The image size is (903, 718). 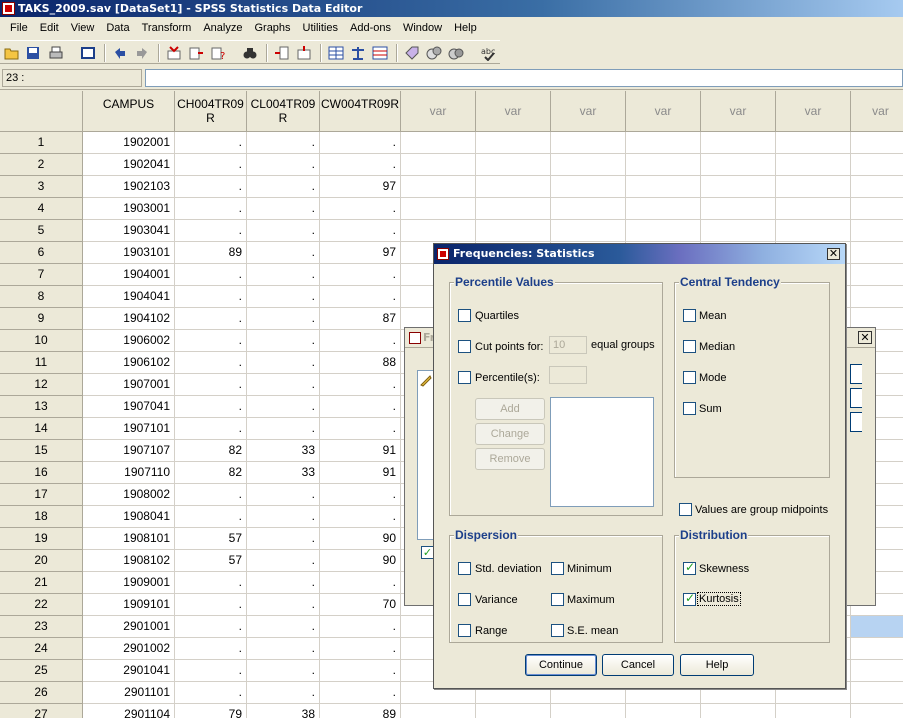 I want to click on table-cell: 82, so click(x=211, y=473).